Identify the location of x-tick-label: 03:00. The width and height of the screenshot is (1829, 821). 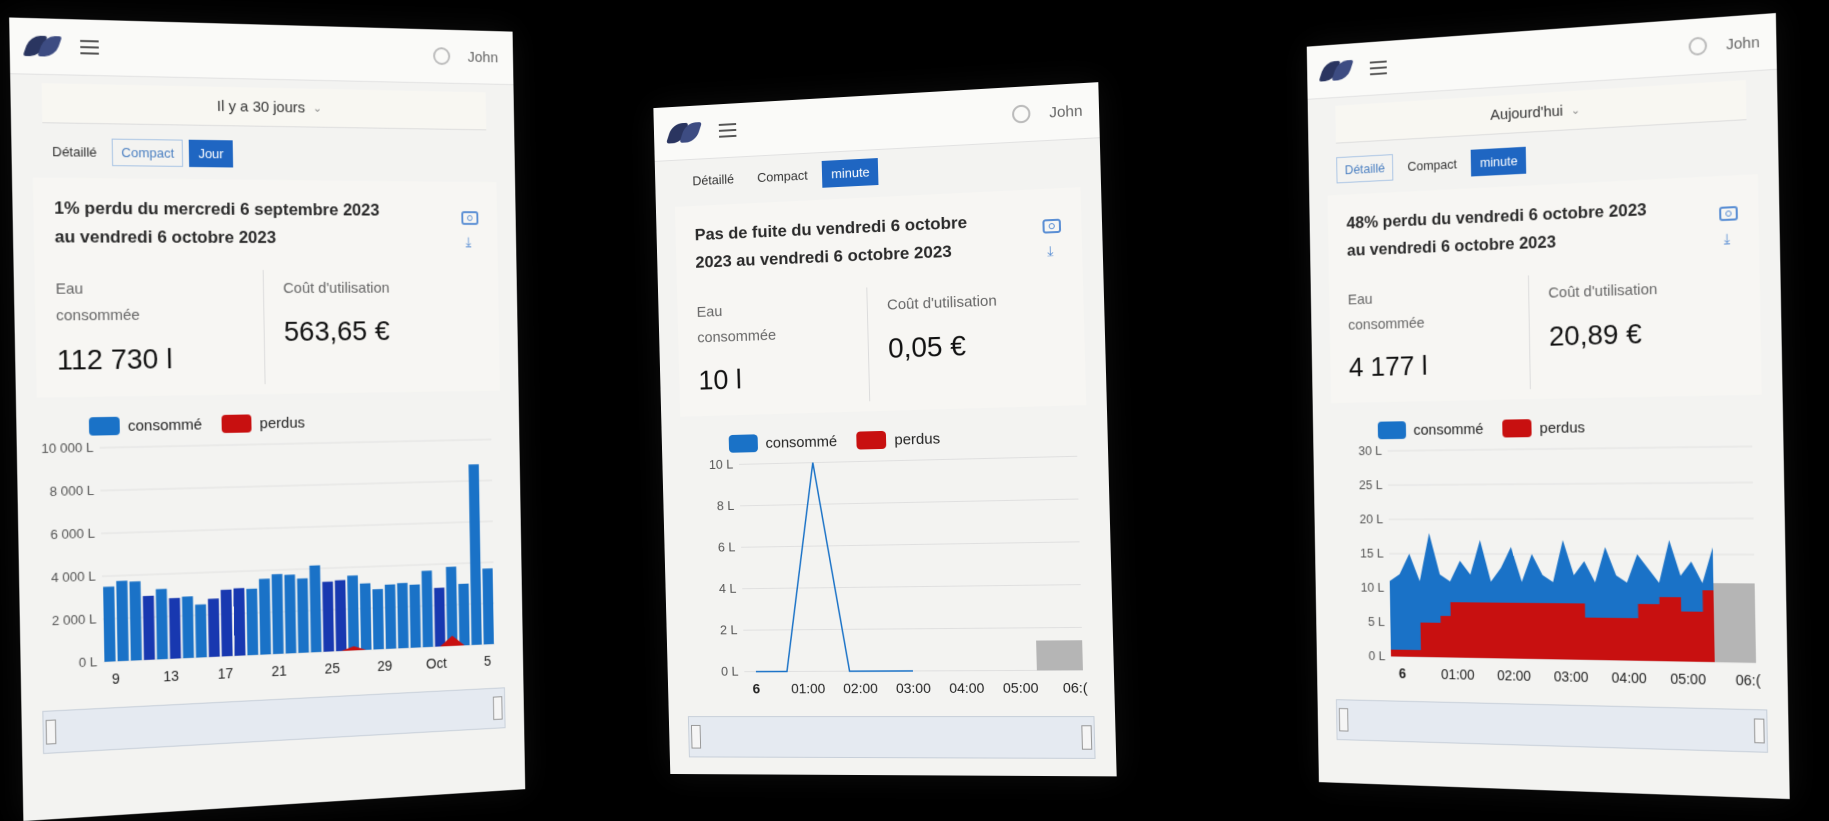
(914, 688).